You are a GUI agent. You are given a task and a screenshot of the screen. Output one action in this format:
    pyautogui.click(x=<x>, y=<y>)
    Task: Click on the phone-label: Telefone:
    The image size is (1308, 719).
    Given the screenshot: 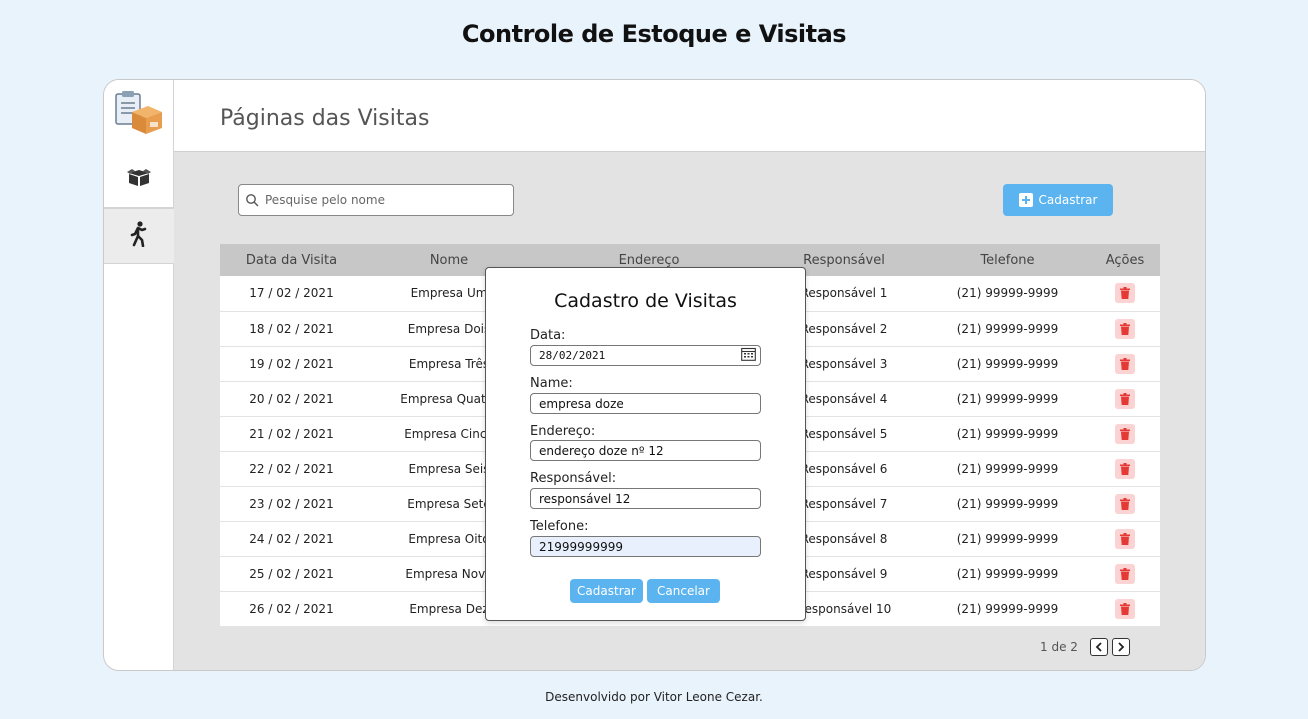 What is the action you would take?
    pyautogui.click(x=559, y=526)
    